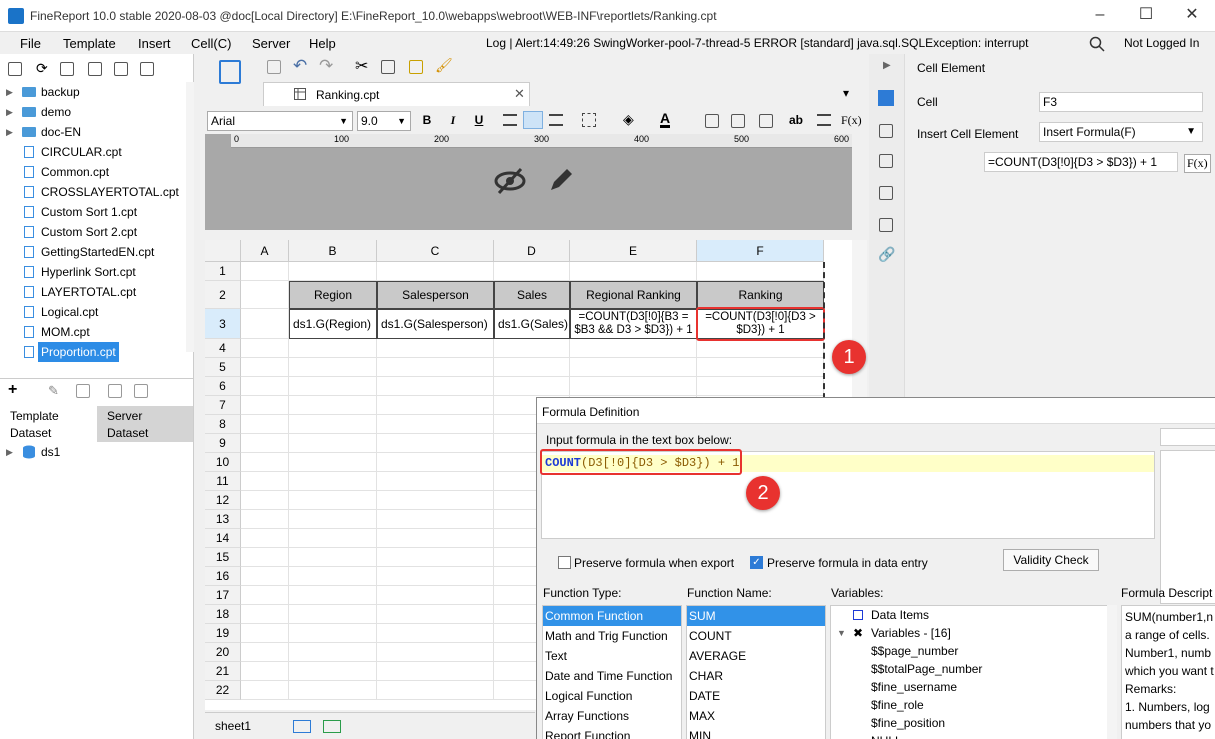 The image size is (1215, 739). Describe the element at coordinates (612, 716) in the screenshot. I see `function-type-item: Array Functions` at that location.